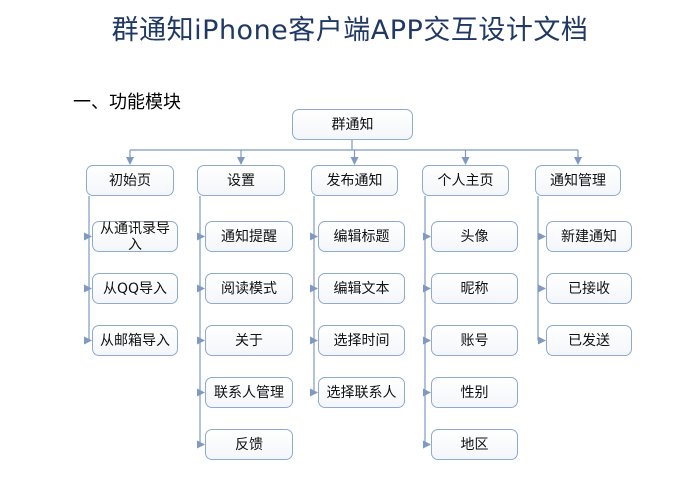  What do you see at coordinates (578, 180) in the screenshot?
I see `module-node: 通知管理` at bounding box center [578, 180].